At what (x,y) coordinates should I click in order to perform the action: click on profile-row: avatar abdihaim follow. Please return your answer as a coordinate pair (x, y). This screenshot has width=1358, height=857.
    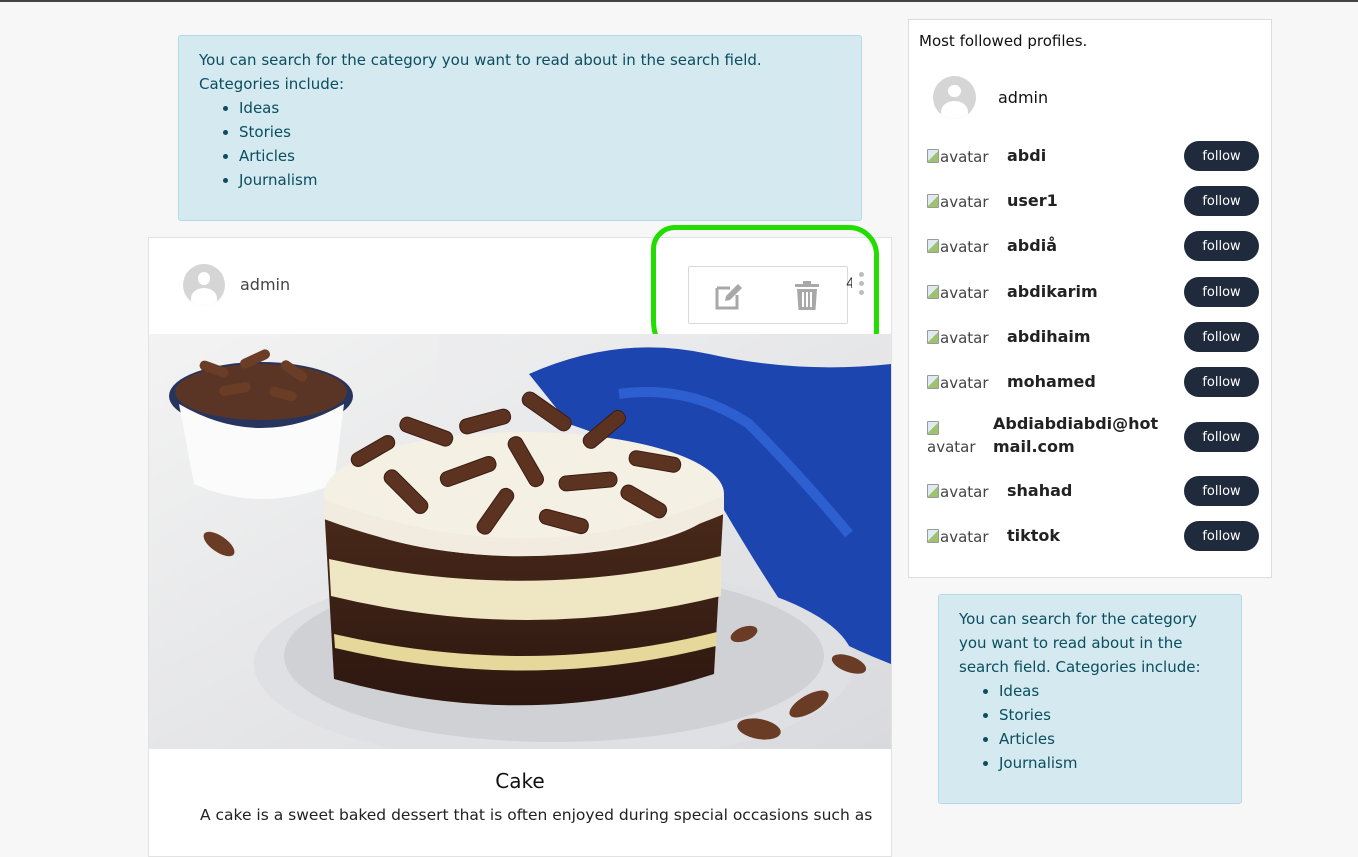
    Looking at the image, I should click on (1090, 337).